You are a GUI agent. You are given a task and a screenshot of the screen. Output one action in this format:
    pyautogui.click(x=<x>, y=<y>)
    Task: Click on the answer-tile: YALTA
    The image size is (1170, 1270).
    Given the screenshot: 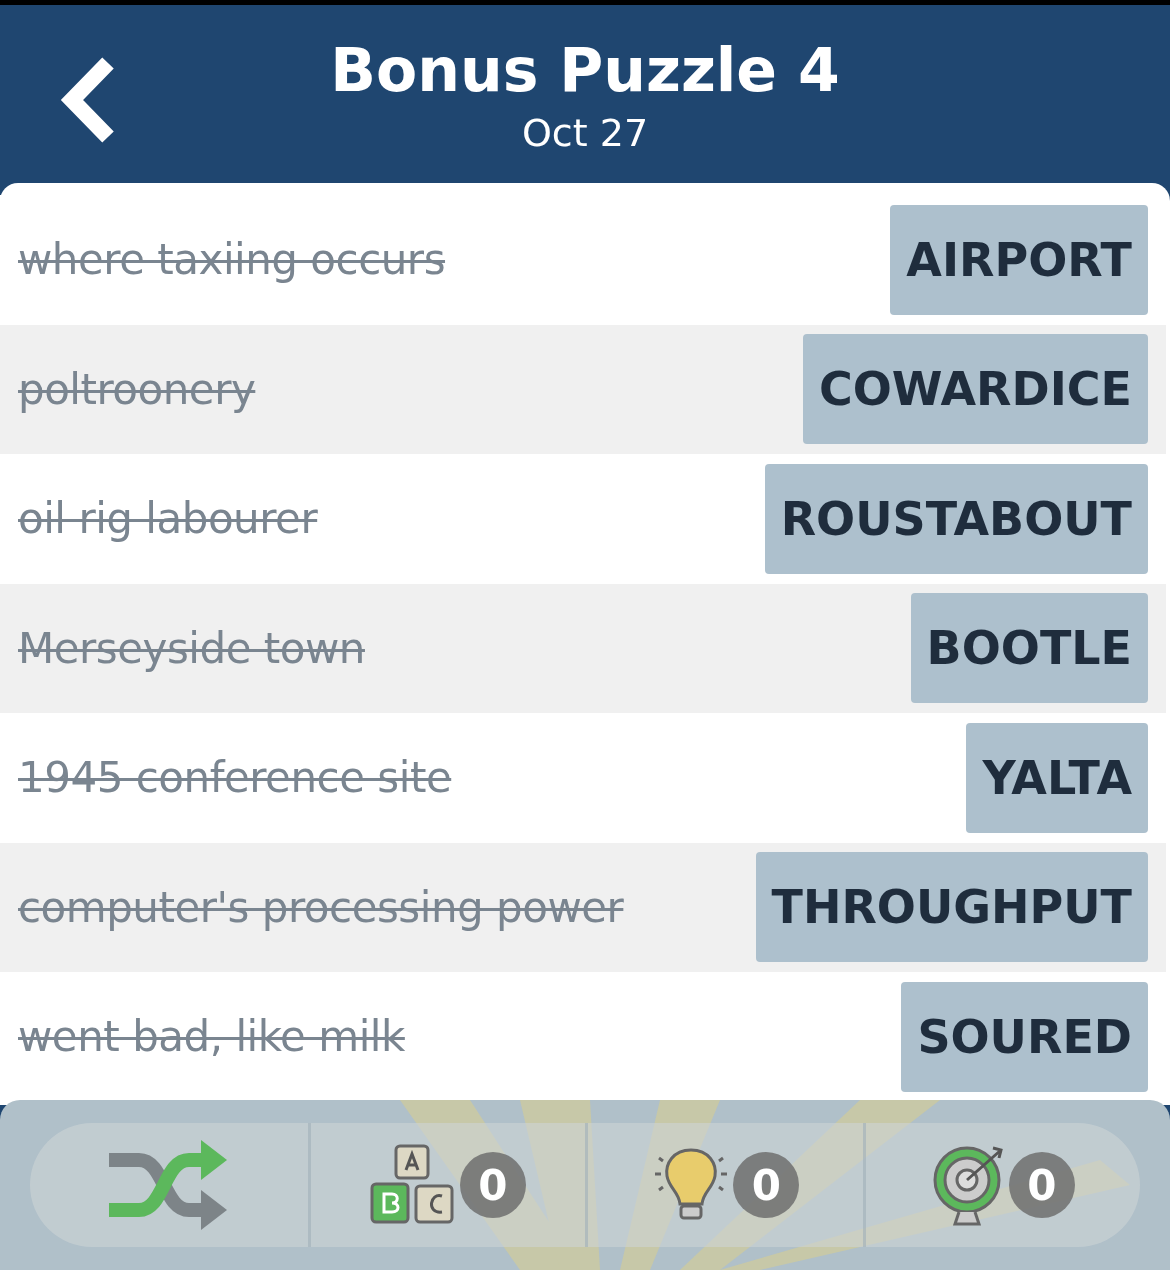 What is the action you would take?
    pyautogui.click(x=1057, y=777)
    